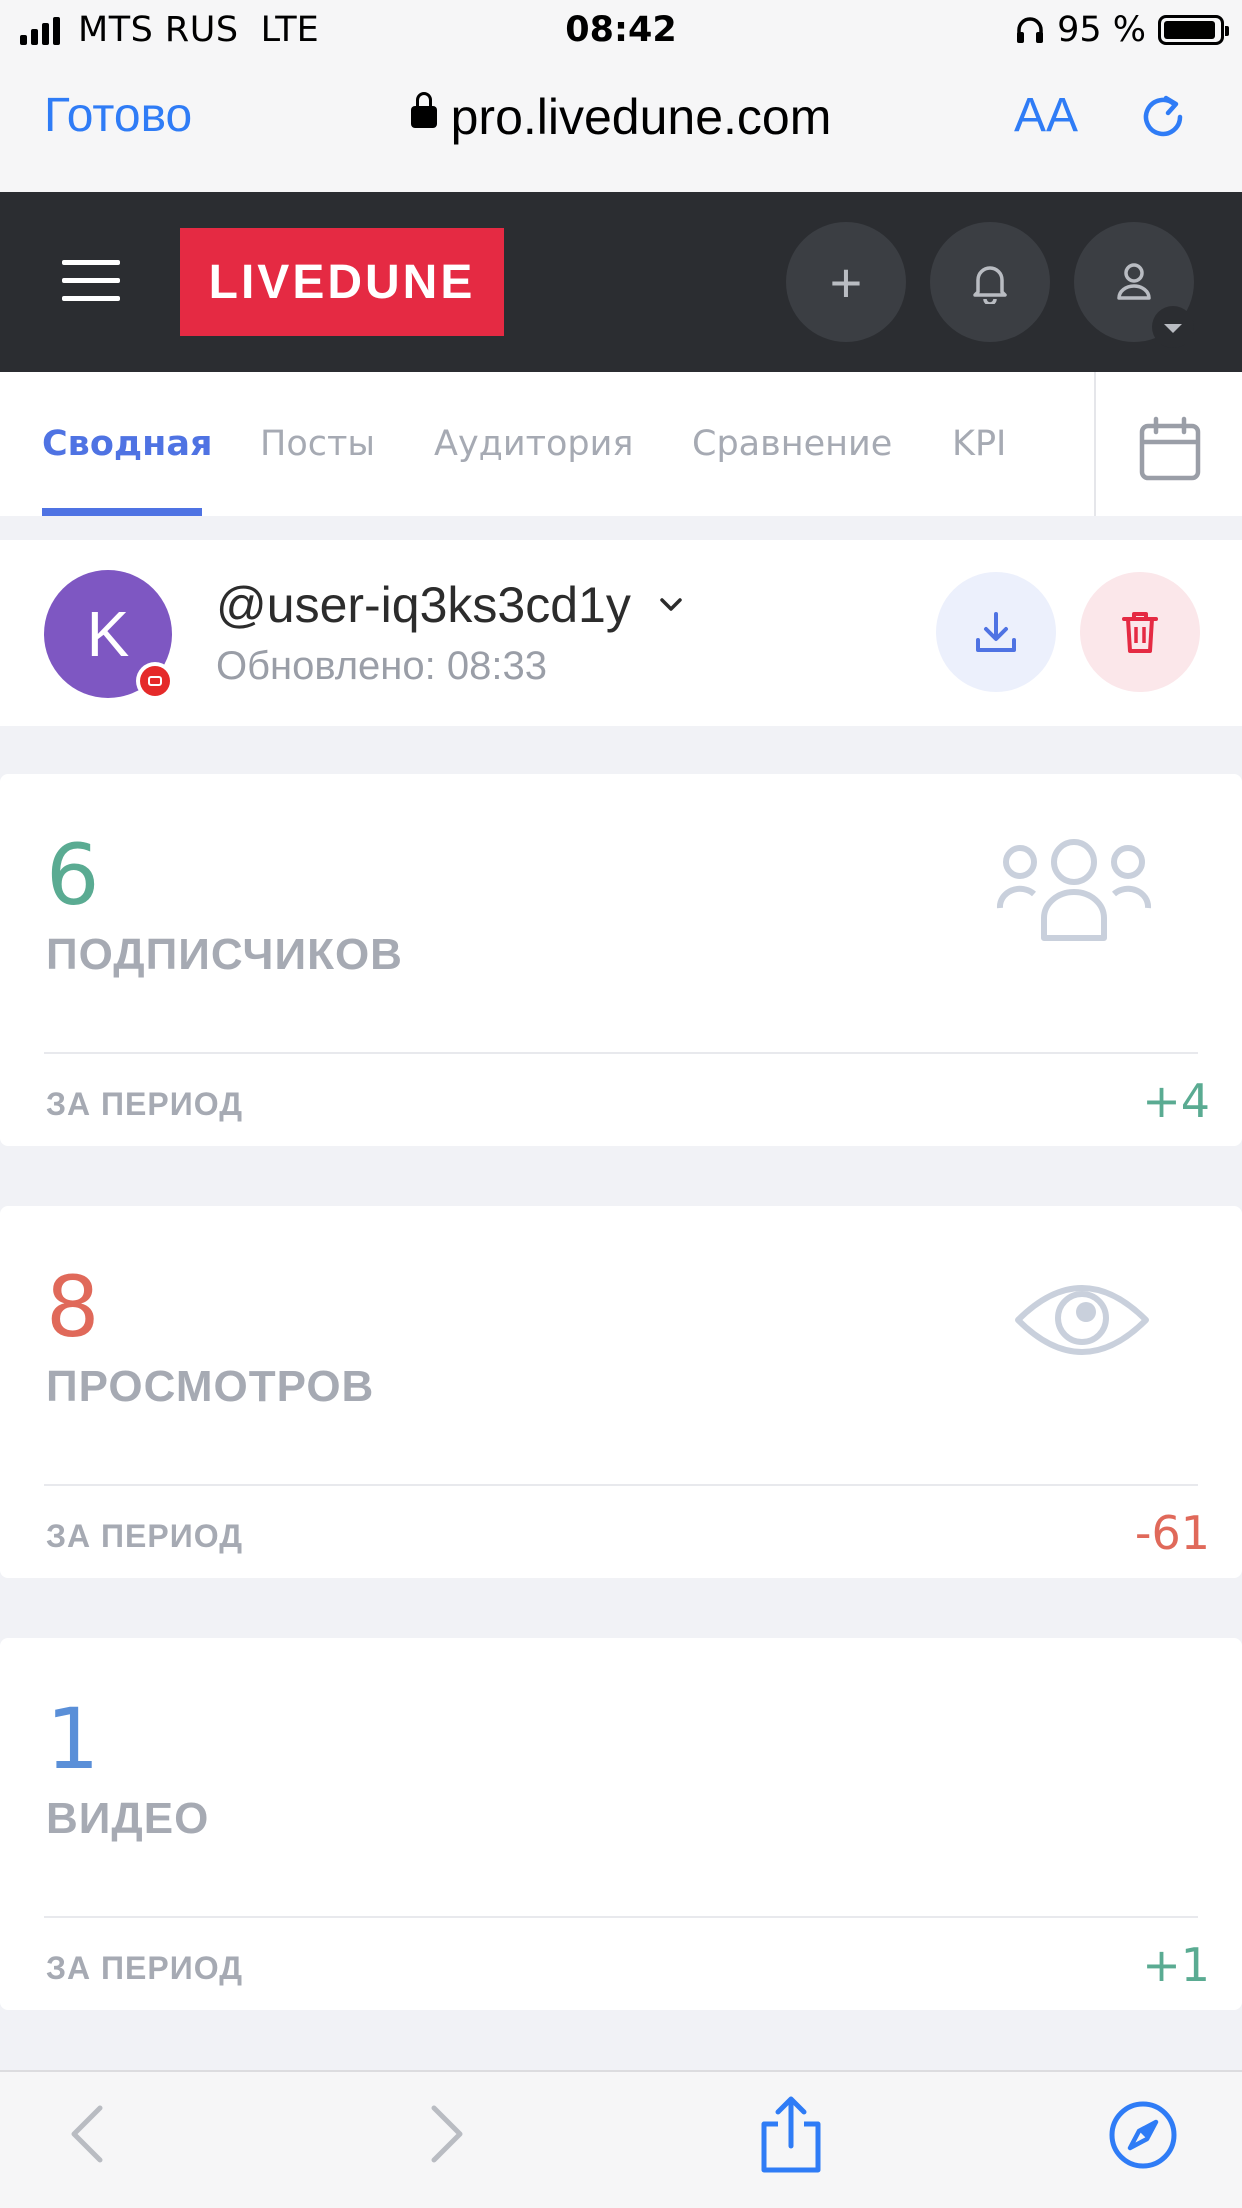 This screenshot has height=2208, width=1242. Describe the element at coordinates (73, 1307) in the screenshot. I see `views-value: 8` at that location.